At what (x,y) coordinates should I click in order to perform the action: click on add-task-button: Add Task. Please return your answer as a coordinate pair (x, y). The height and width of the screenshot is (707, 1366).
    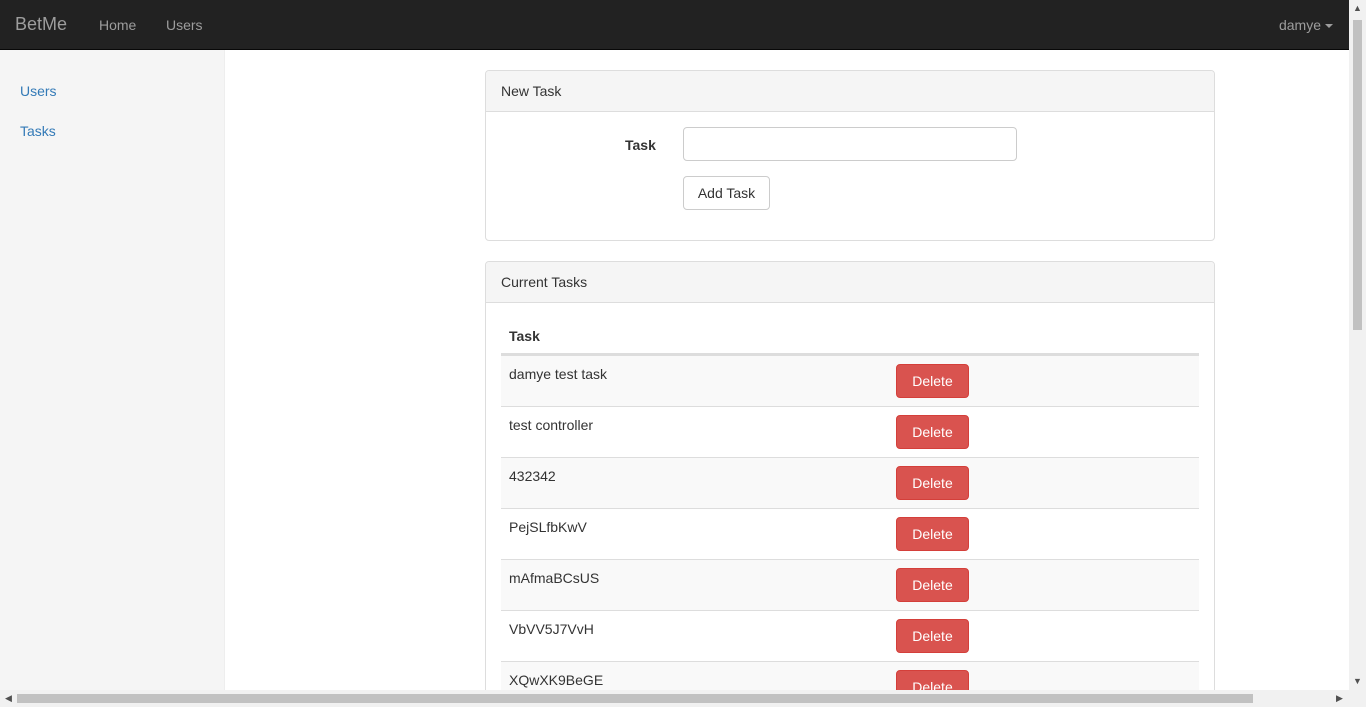
    Looking at the image, I should click on (726, 193).